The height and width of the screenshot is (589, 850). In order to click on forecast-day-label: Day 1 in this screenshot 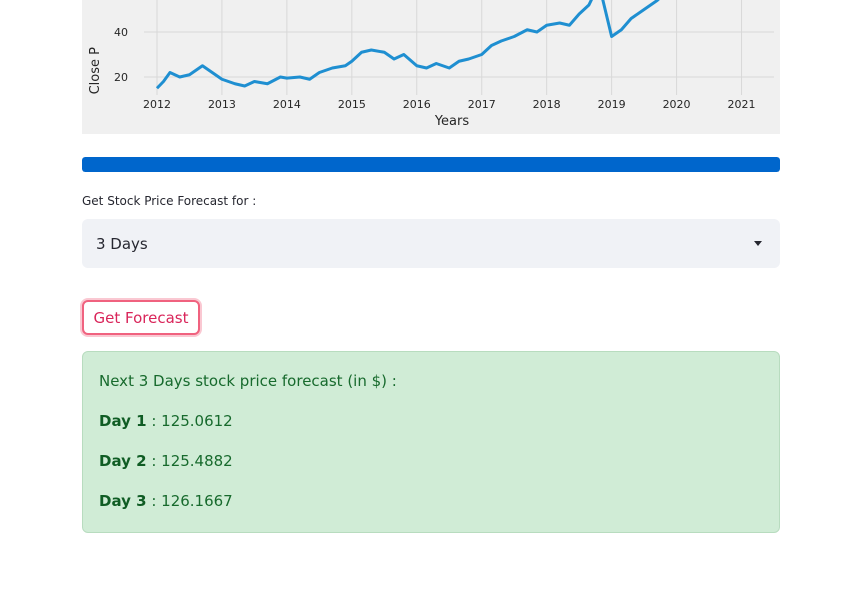, I will do `click(123, 421)`.